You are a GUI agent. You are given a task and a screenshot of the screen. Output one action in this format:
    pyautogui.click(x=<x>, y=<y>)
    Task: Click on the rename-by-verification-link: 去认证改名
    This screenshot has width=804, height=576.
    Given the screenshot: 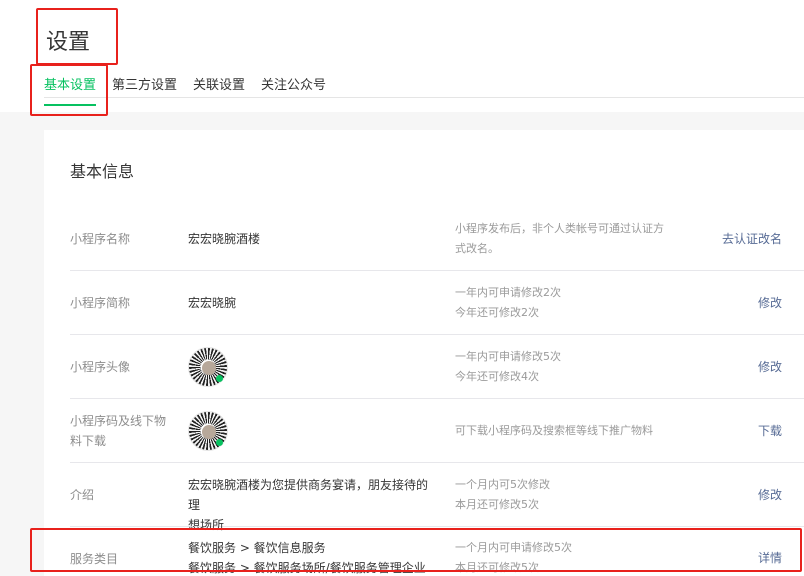 What is the action you would take?
    pyautogui.click(x=752, y=239)
    